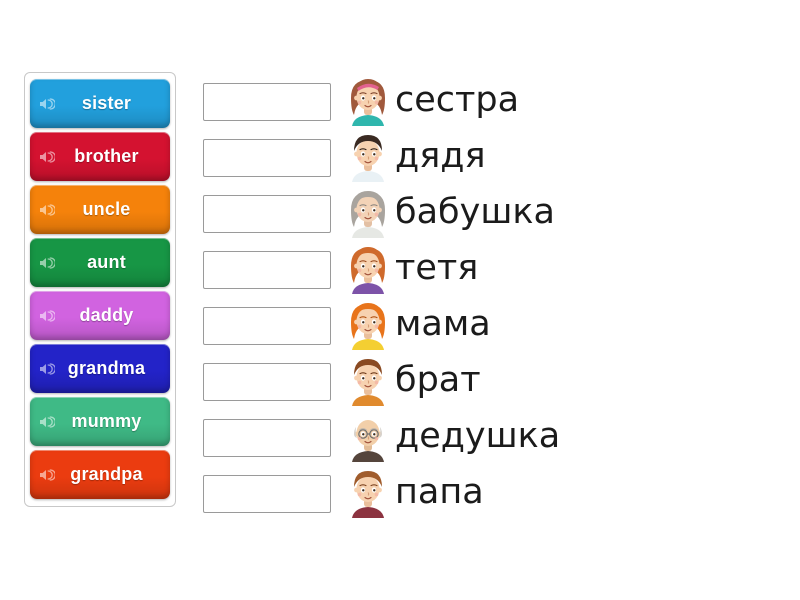 This screenshot has height=600, width=800. I want to click on man-brown-hair-maroon-shirt-avatar, so click(368, 494).